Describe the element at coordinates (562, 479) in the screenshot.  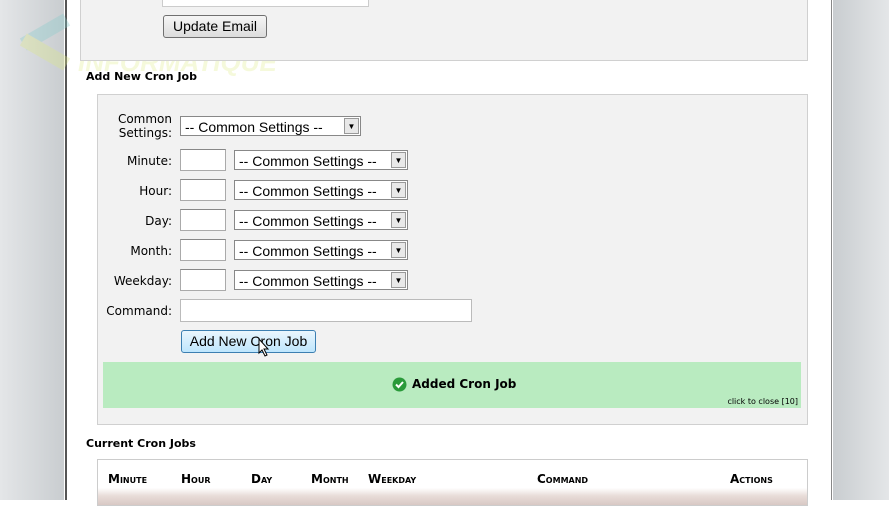
I see `column-header: Command` at that location.